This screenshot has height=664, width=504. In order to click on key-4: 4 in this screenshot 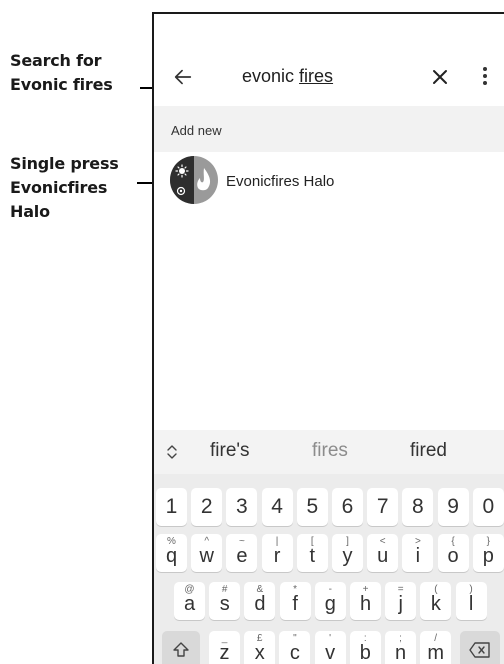, I will do `click(277, 507)`.